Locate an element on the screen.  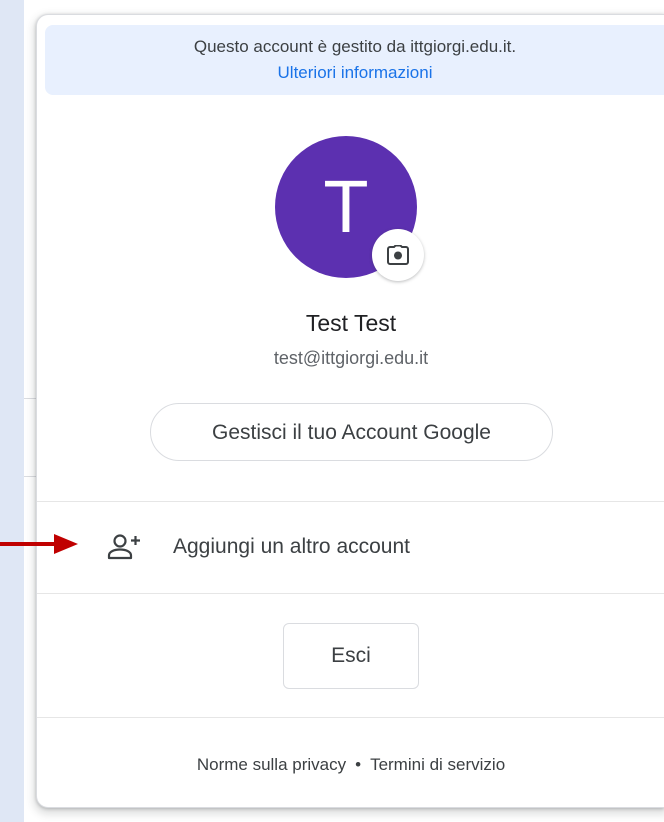
camera-icon is located at coordinates (398, 255).